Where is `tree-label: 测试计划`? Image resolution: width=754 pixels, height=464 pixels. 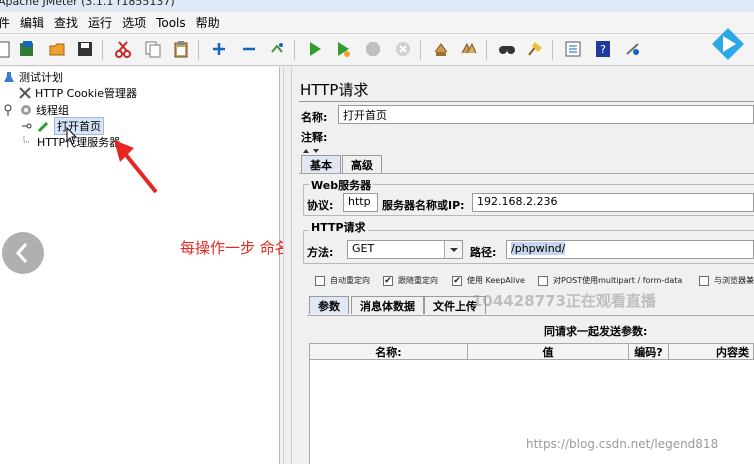
tree-label: 测试计划 is located at coordinates (41, 77).